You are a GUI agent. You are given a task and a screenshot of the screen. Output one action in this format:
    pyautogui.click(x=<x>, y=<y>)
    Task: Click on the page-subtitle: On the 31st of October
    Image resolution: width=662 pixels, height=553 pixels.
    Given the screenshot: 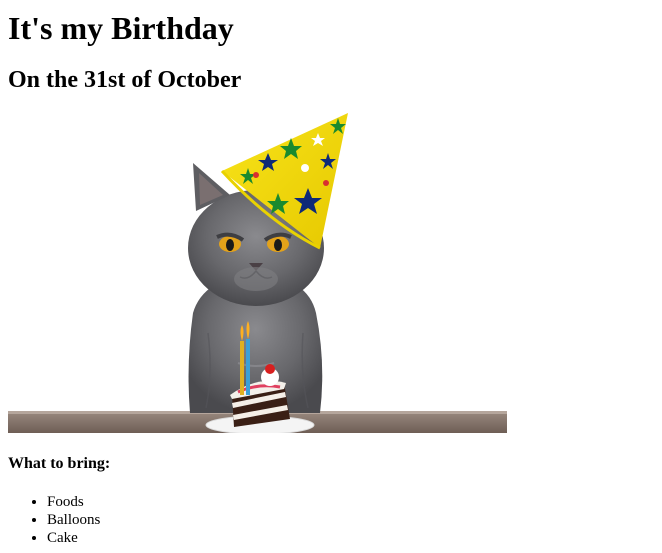 What is the action you would take?
    pyautogui.click(x=125, y=80)
    